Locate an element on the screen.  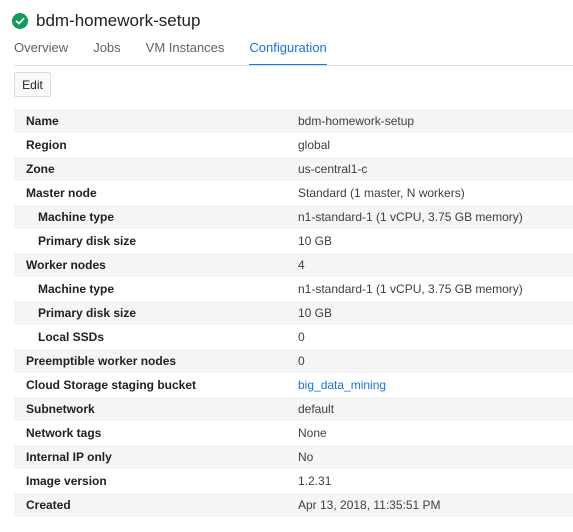
config-row: Region global is located at coordinates (293, 145).